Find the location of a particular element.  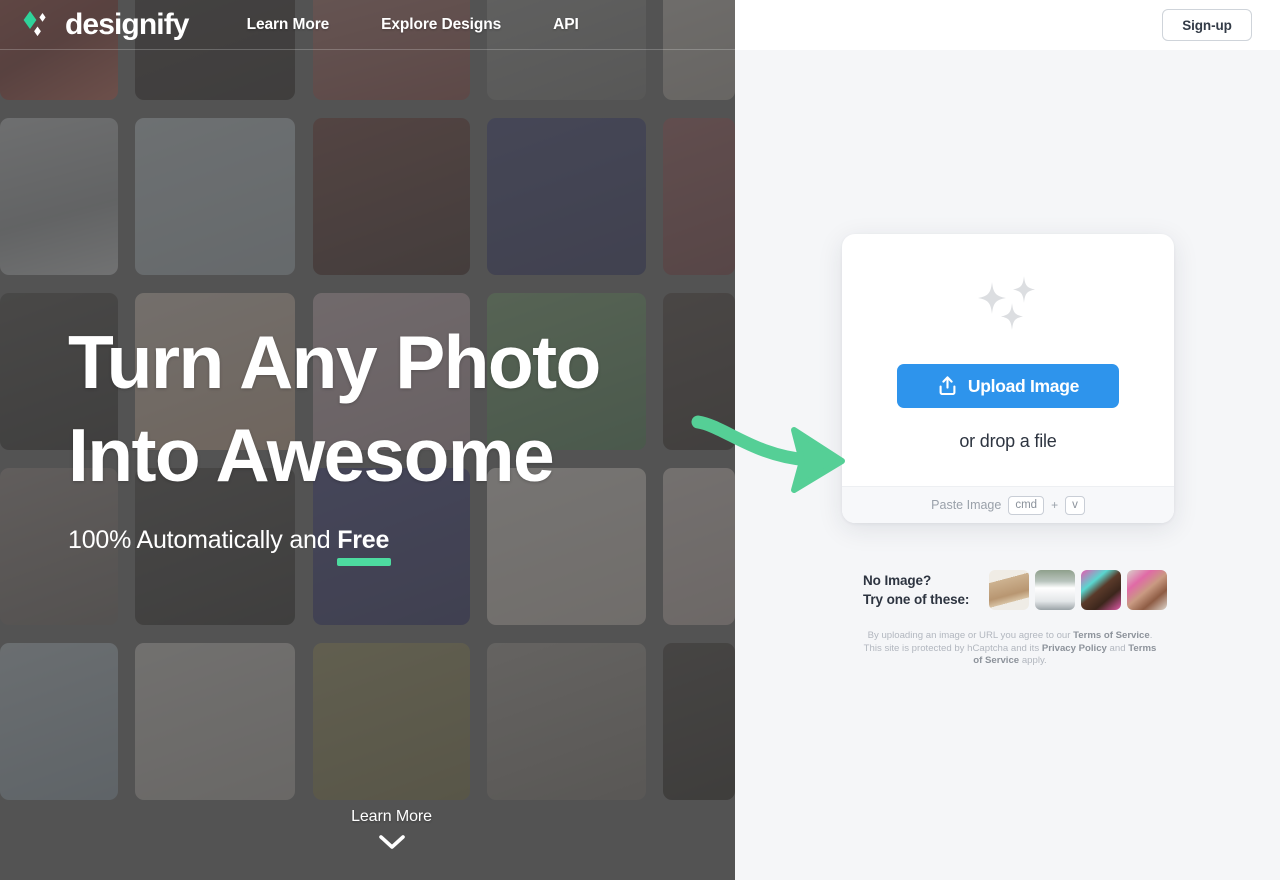

sample-thumb-woman-portrait is located at coordinates (1147, 590).